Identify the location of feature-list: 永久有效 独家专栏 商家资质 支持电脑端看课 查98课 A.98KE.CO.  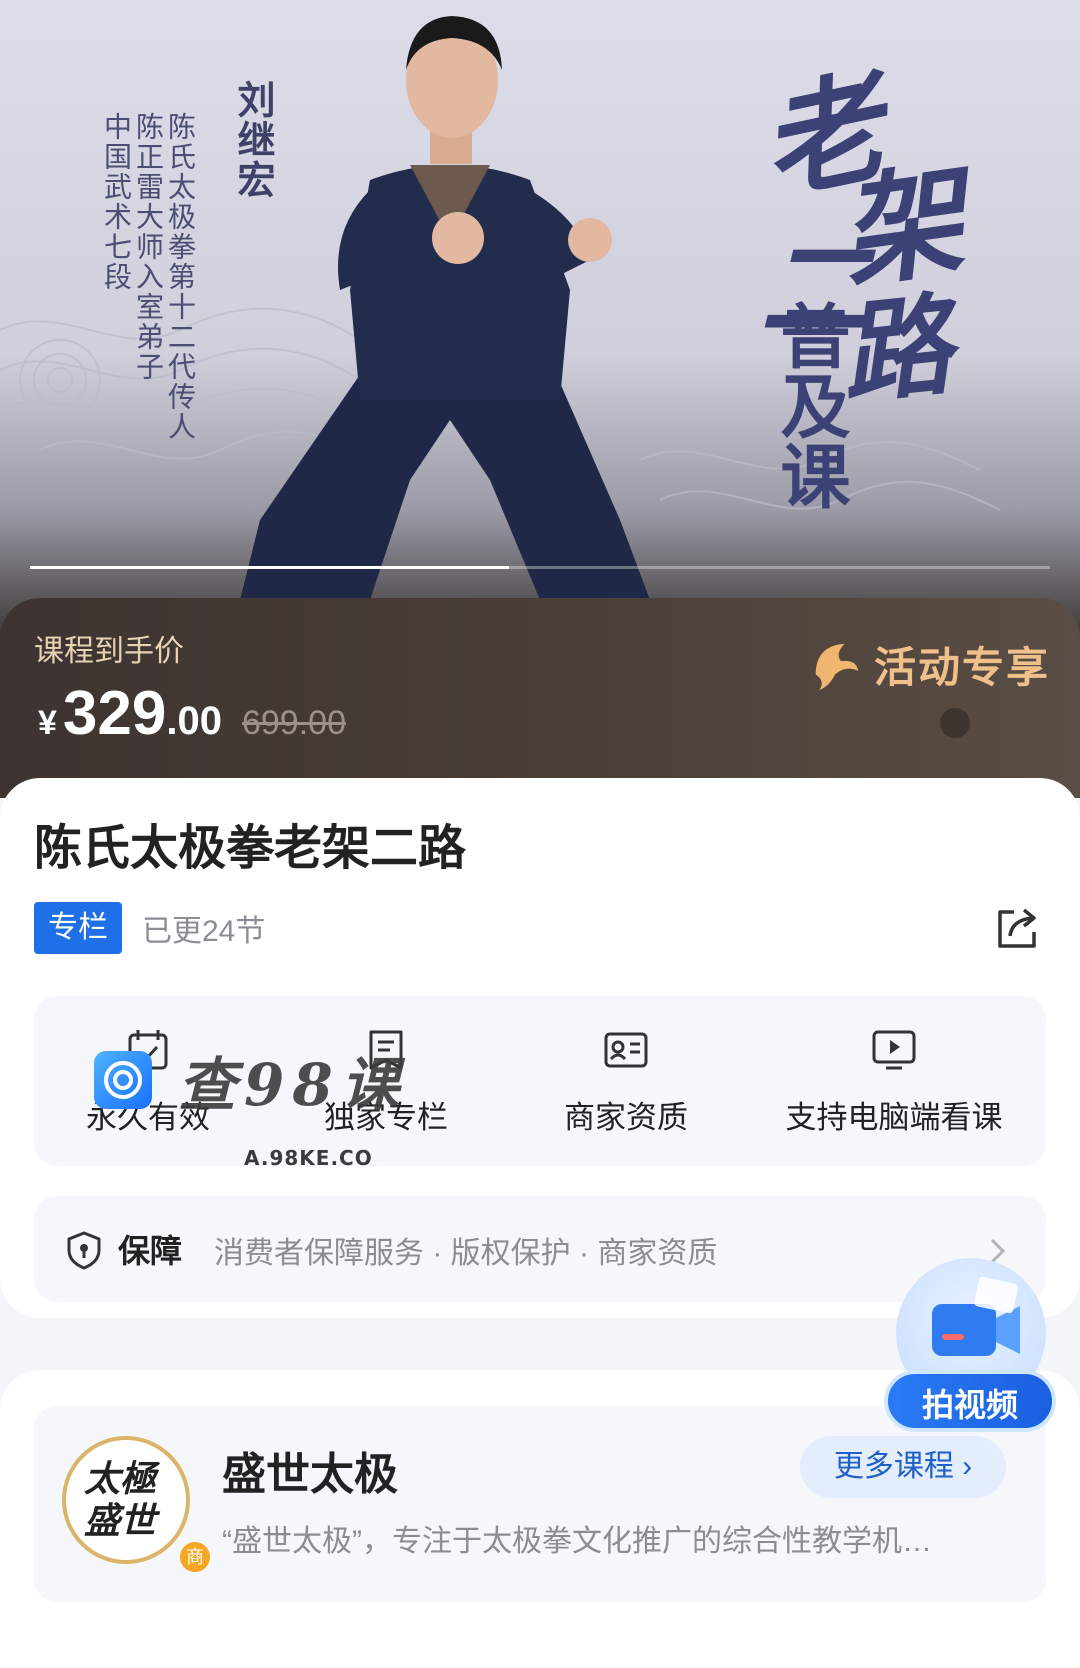
(540, 1083).